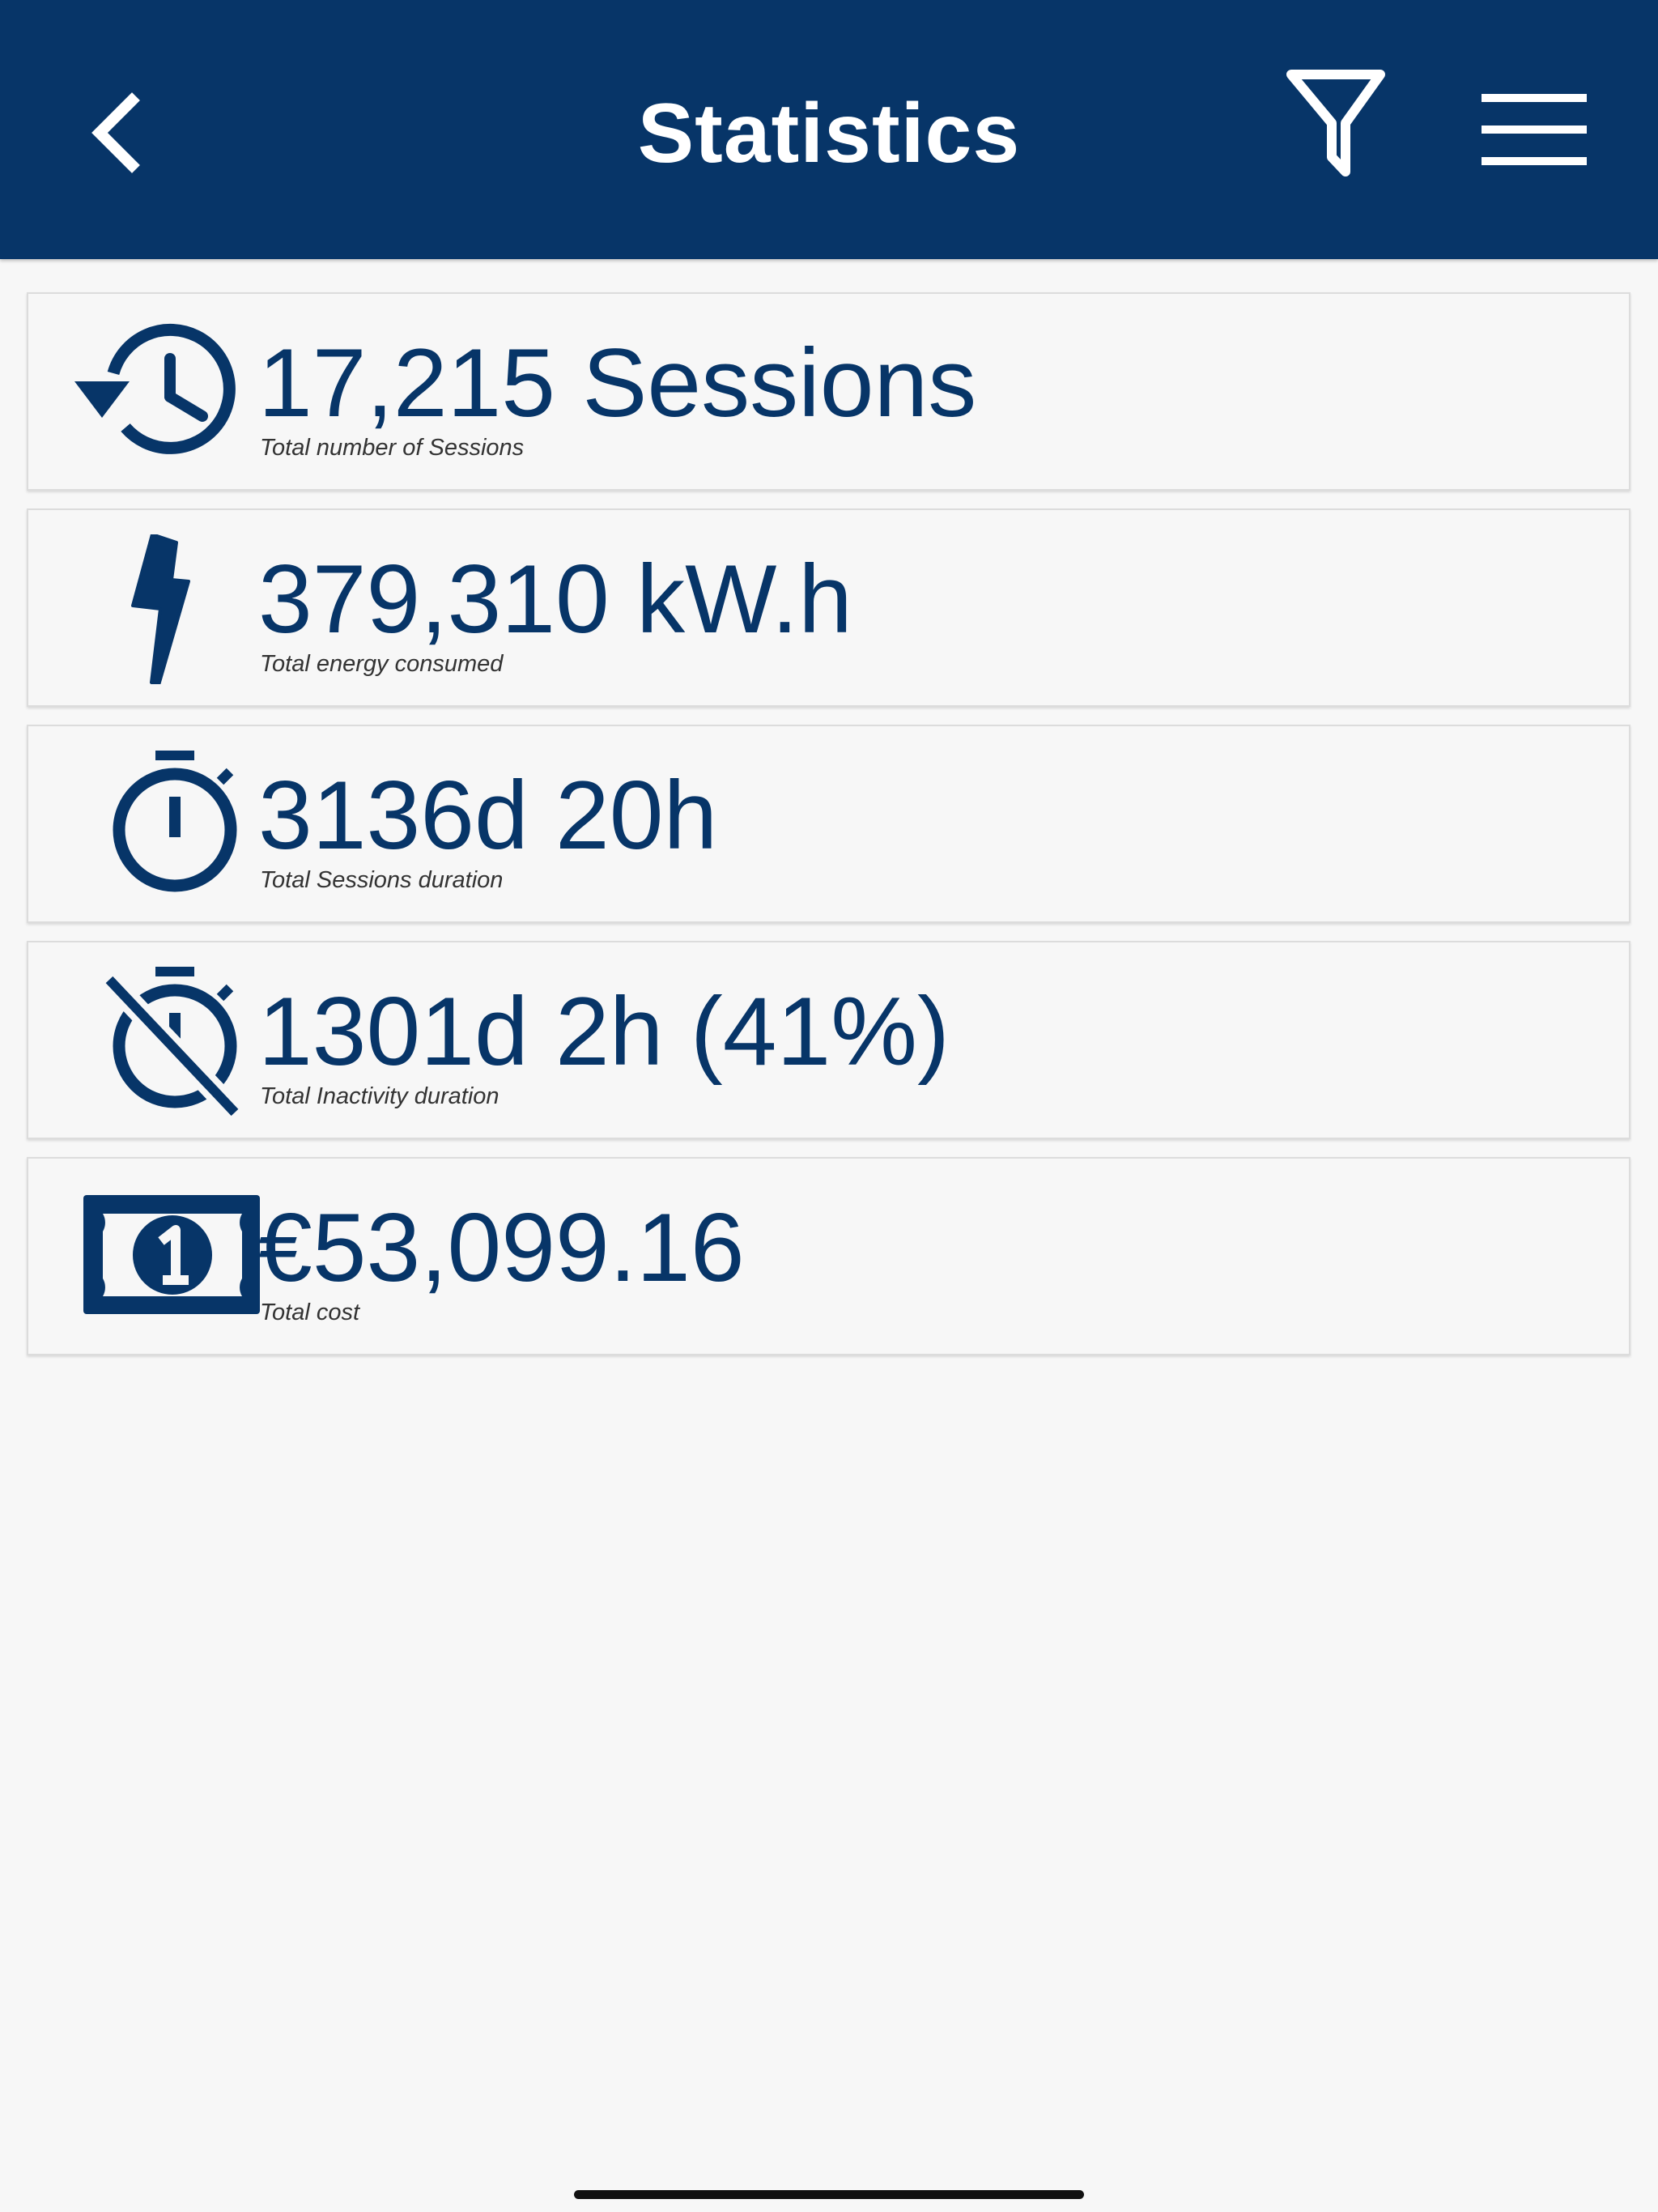 The width and height of the screenshot is (1658, 2212). Describe the element at coordinates (828, 1256) in the screenshot. I see `stat-card-cost: €53,099.16 Total cost` at that location.